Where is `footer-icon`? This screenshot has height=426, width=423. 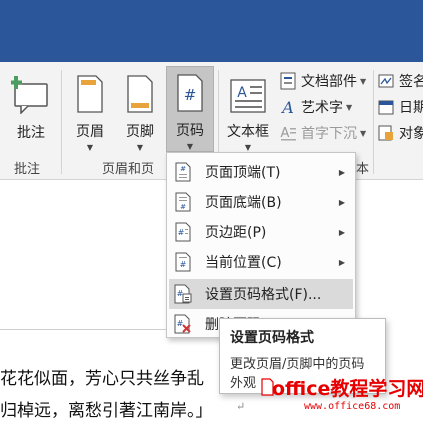 footer-icon is located at coordinates (140, 91).